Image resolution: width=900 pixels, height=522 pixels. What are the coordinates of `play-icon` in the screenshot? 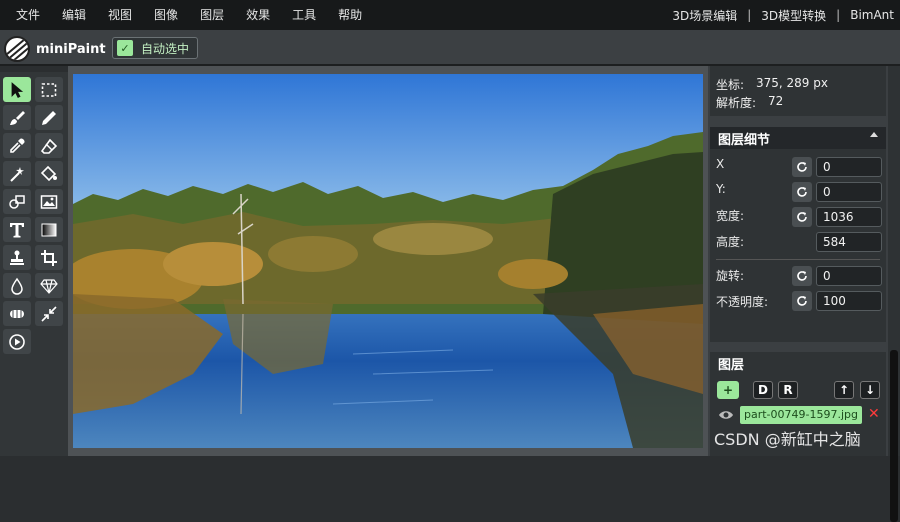 It's located at (17, 341).